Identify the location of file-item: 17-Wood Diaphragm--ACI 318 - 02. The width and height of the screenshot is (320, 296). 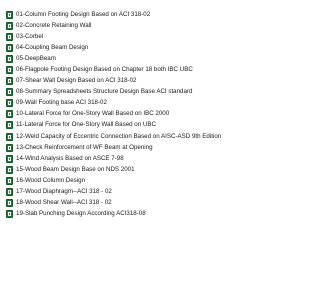
(123, 192).